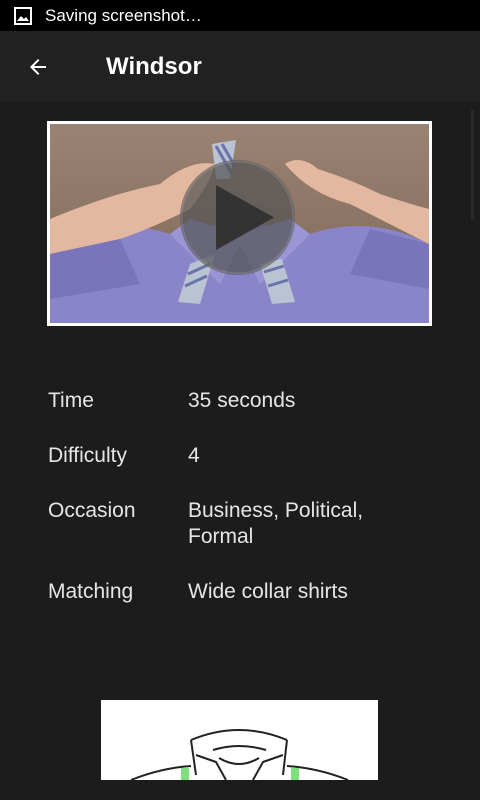 Image resolution: width=480 pixels, height=800 pixels. Describe the element at coordinates (92, 510) in the screenshot. I see `detail-label: Occasion` at that location.